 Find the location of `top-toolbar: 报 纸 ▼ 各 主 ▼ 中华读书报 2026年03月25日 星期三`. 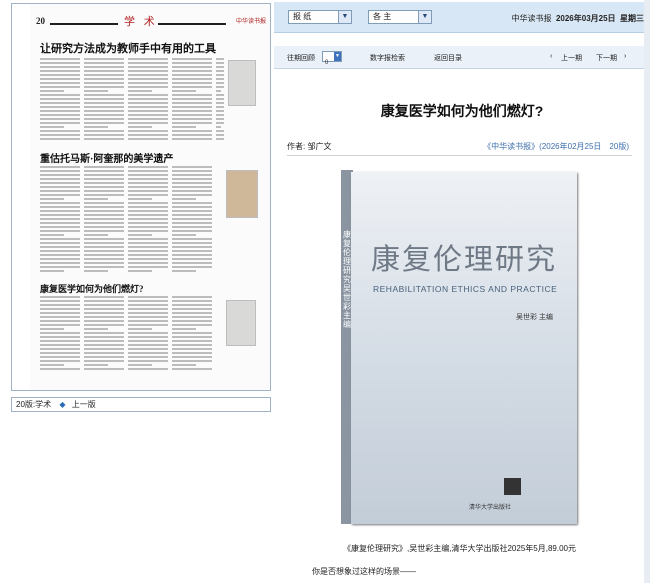

top-toolbar: 报 纸 ▼ 各 主 ▼ 中华读书报 2026年03月25日 星期三 is located at coordinates (462, 17).